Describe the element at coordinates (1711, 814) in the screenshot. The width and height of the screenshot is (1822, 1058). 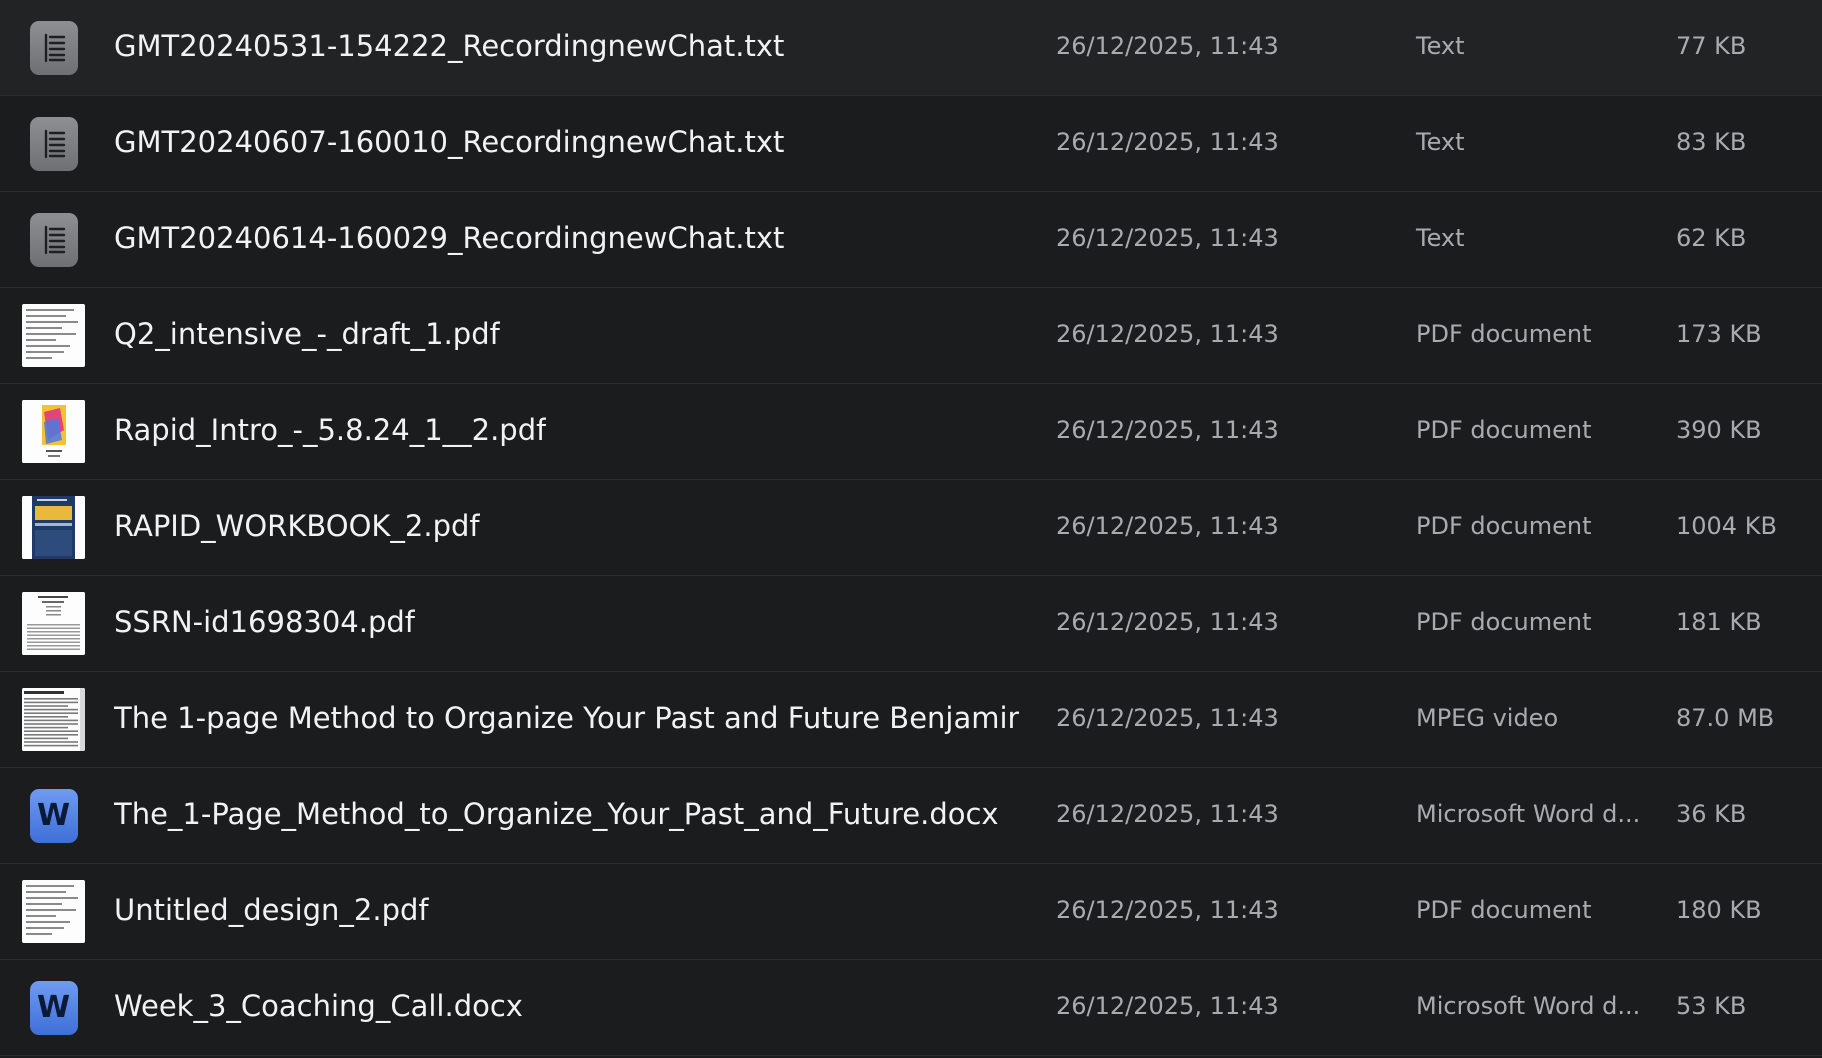
I see `file-size: 36 KB` at that location.